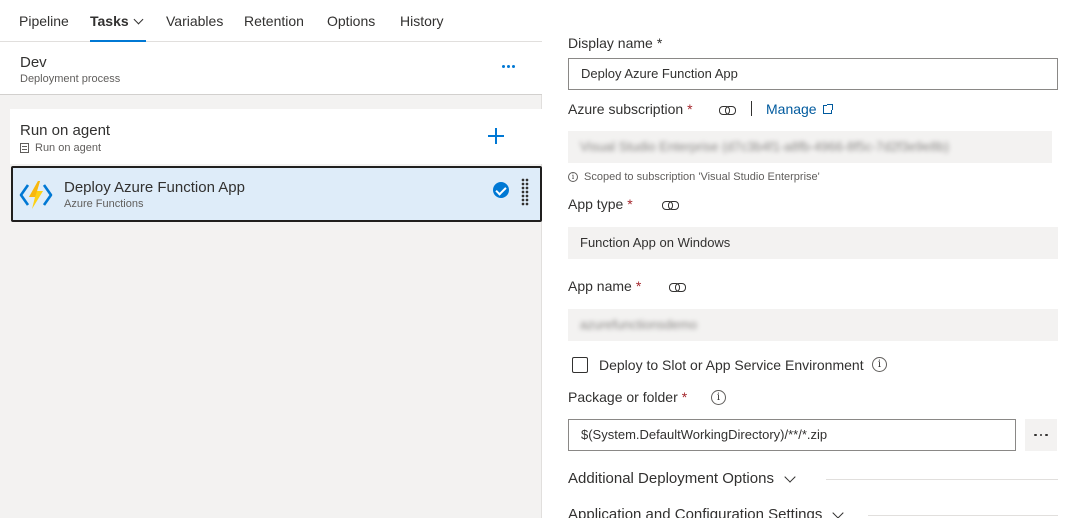  I want to click on tab-tasks-label: Tasks, so click(109, 21).